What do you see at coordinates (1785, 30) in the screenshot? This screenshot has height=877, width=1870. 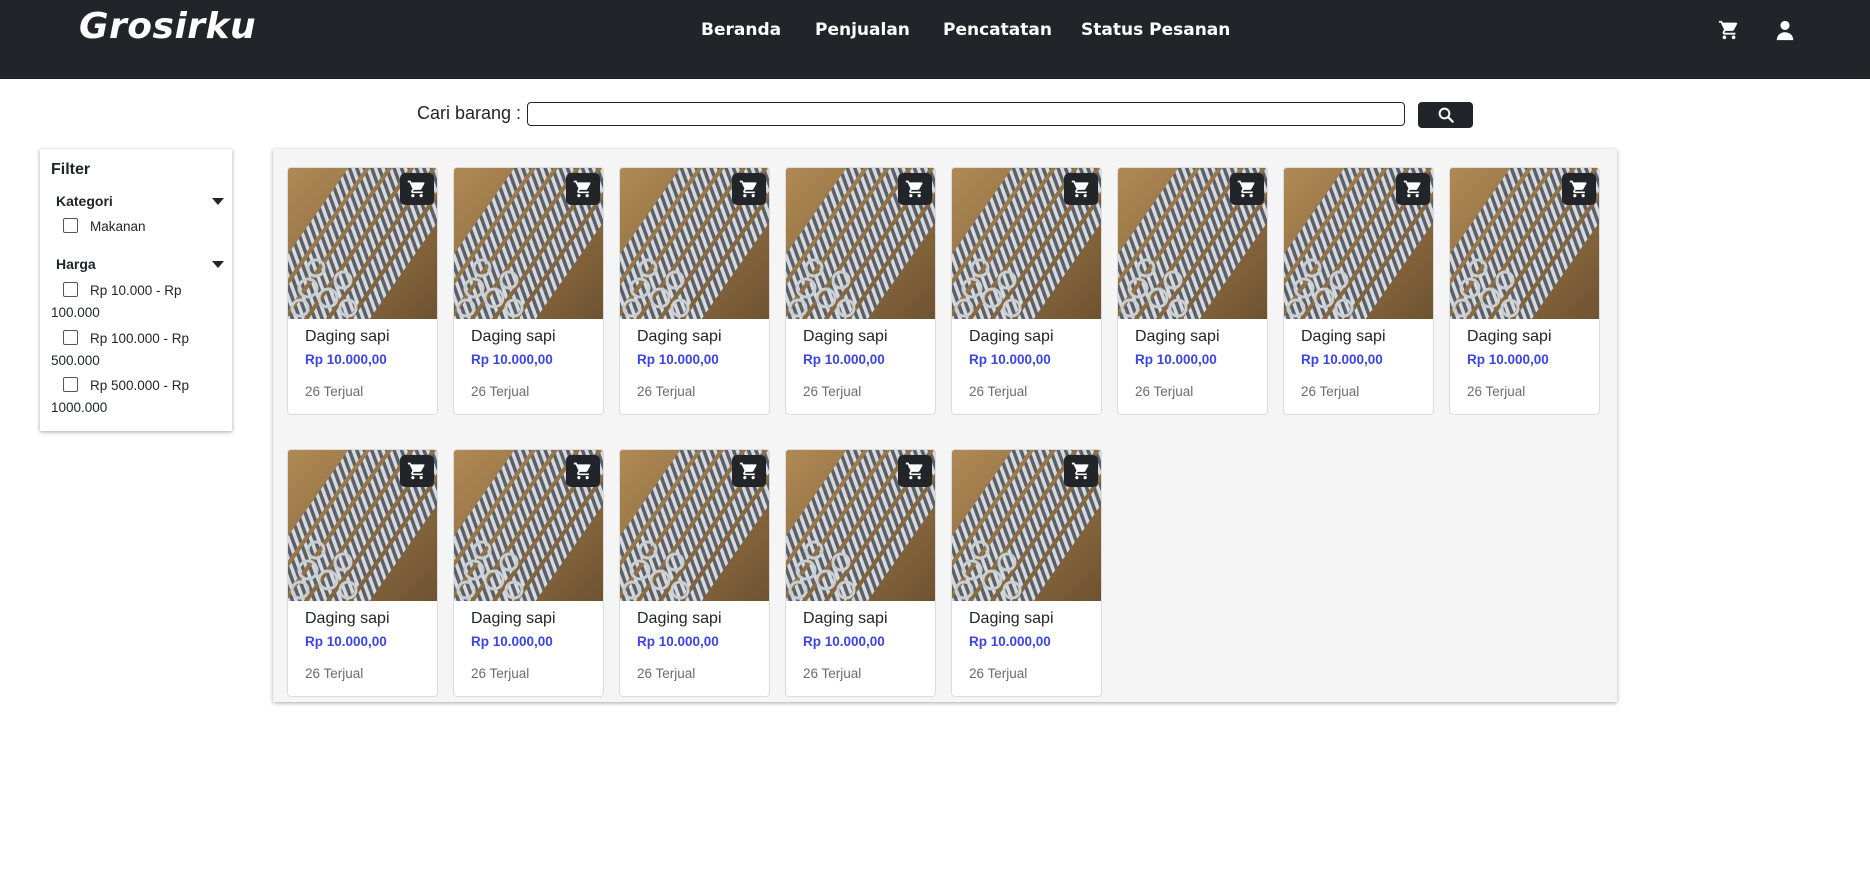 I see `user-icon` at bounding box center [1785, 30].